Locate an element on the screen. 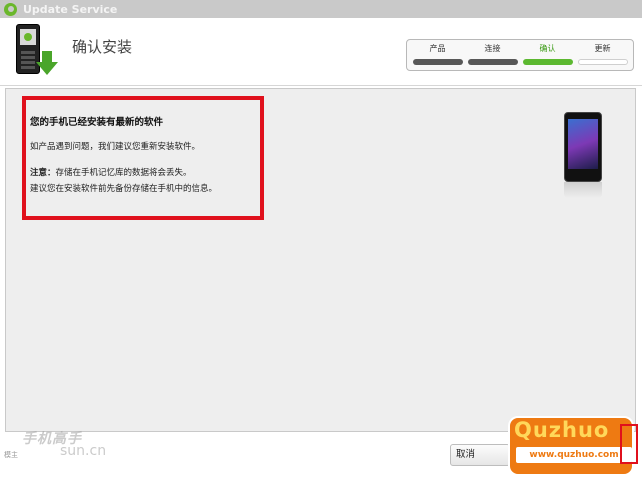 The image size is (642, 480). smartphone-icon is located at coordinates (583, 147).